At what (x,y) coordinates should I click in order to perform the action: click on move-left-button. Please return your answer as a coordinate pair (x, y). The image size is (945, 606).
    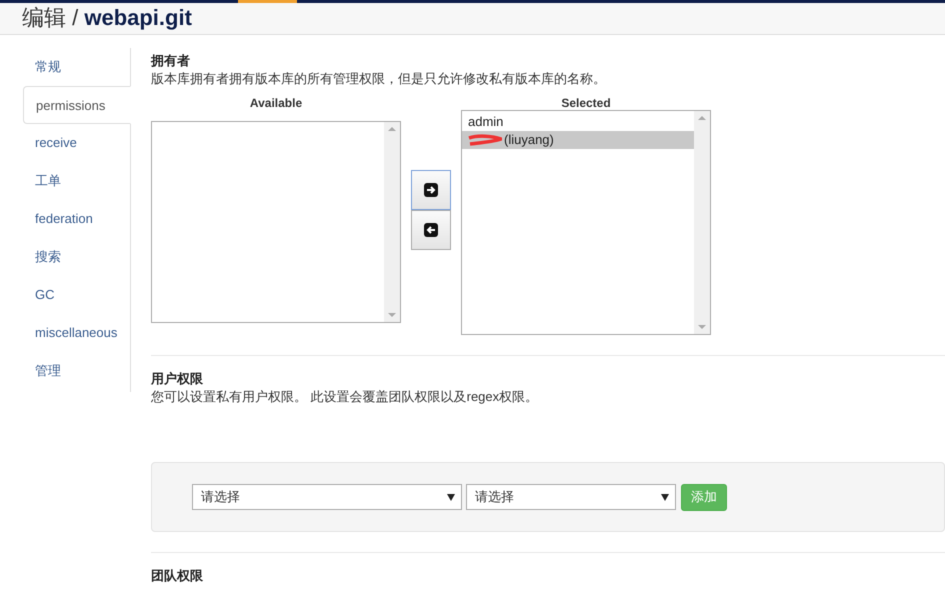
    Looking at the image, I should click on (431, 230).